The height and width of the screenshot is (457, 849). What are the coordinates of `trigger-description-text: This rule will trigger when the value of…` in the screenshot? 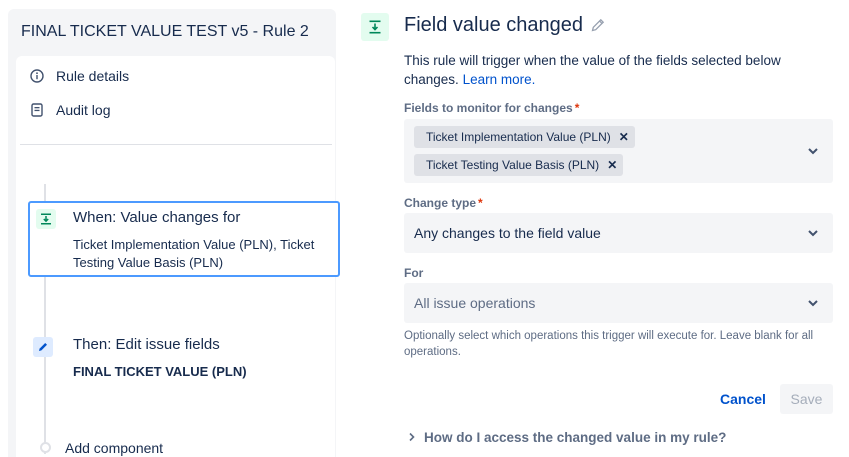 It's located at (614, 70).